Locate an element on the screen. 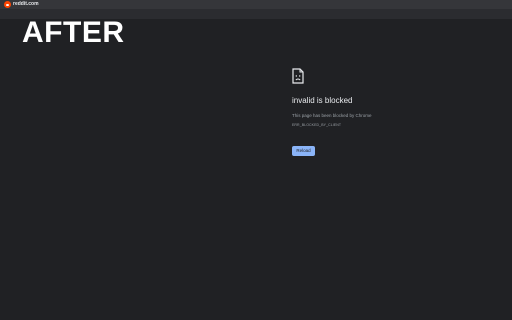 The height and width of the screenshot is (320, 512). blocked-page-icon is located at coordinates (298, 76).